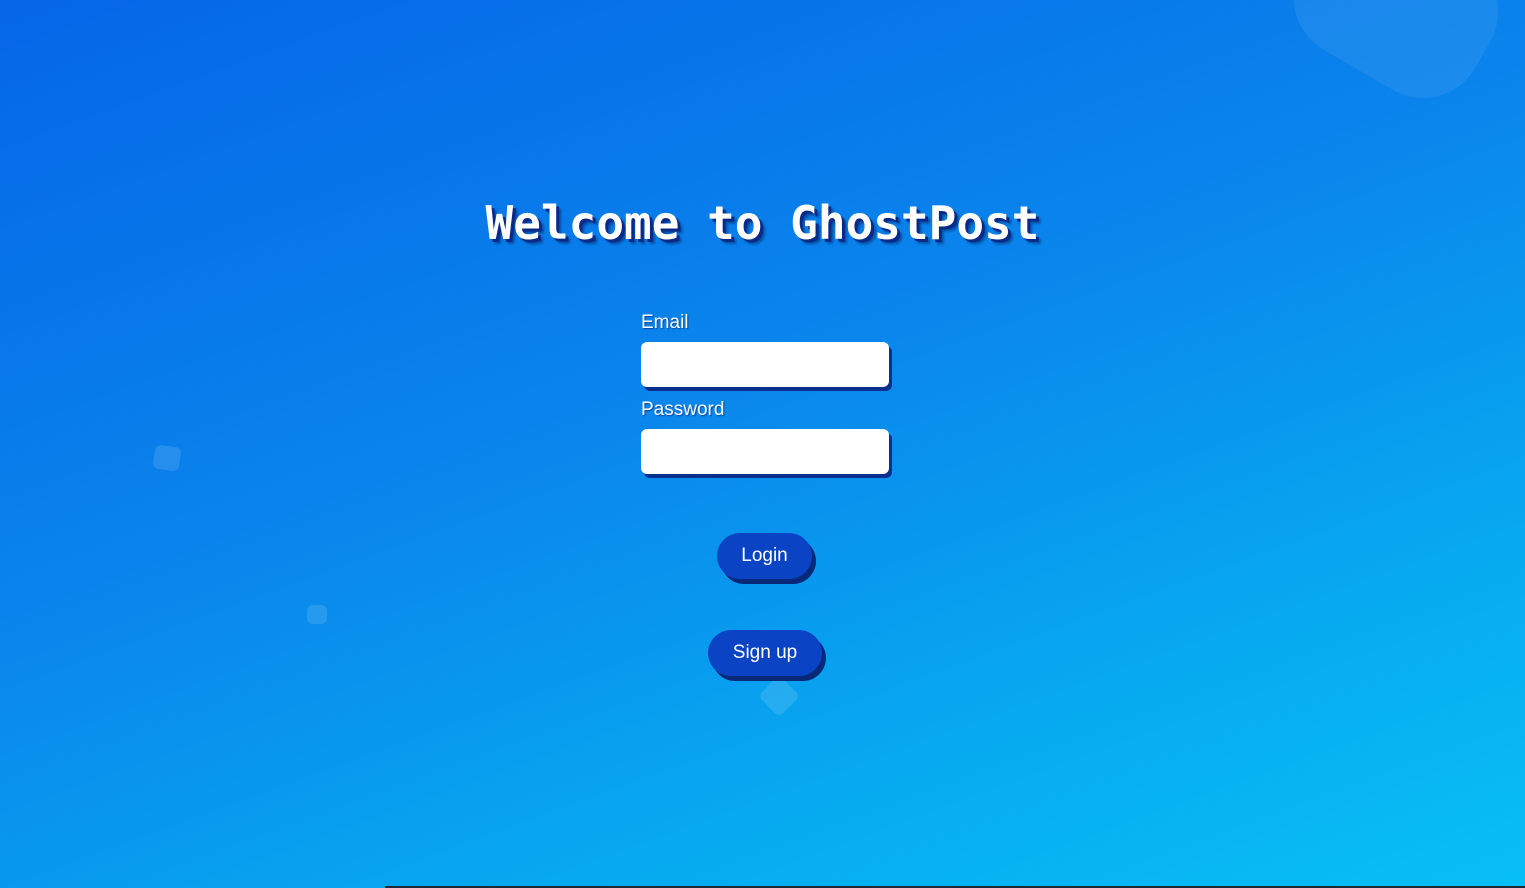  I want to click on signup-button: Sign up, so click(765, 653).